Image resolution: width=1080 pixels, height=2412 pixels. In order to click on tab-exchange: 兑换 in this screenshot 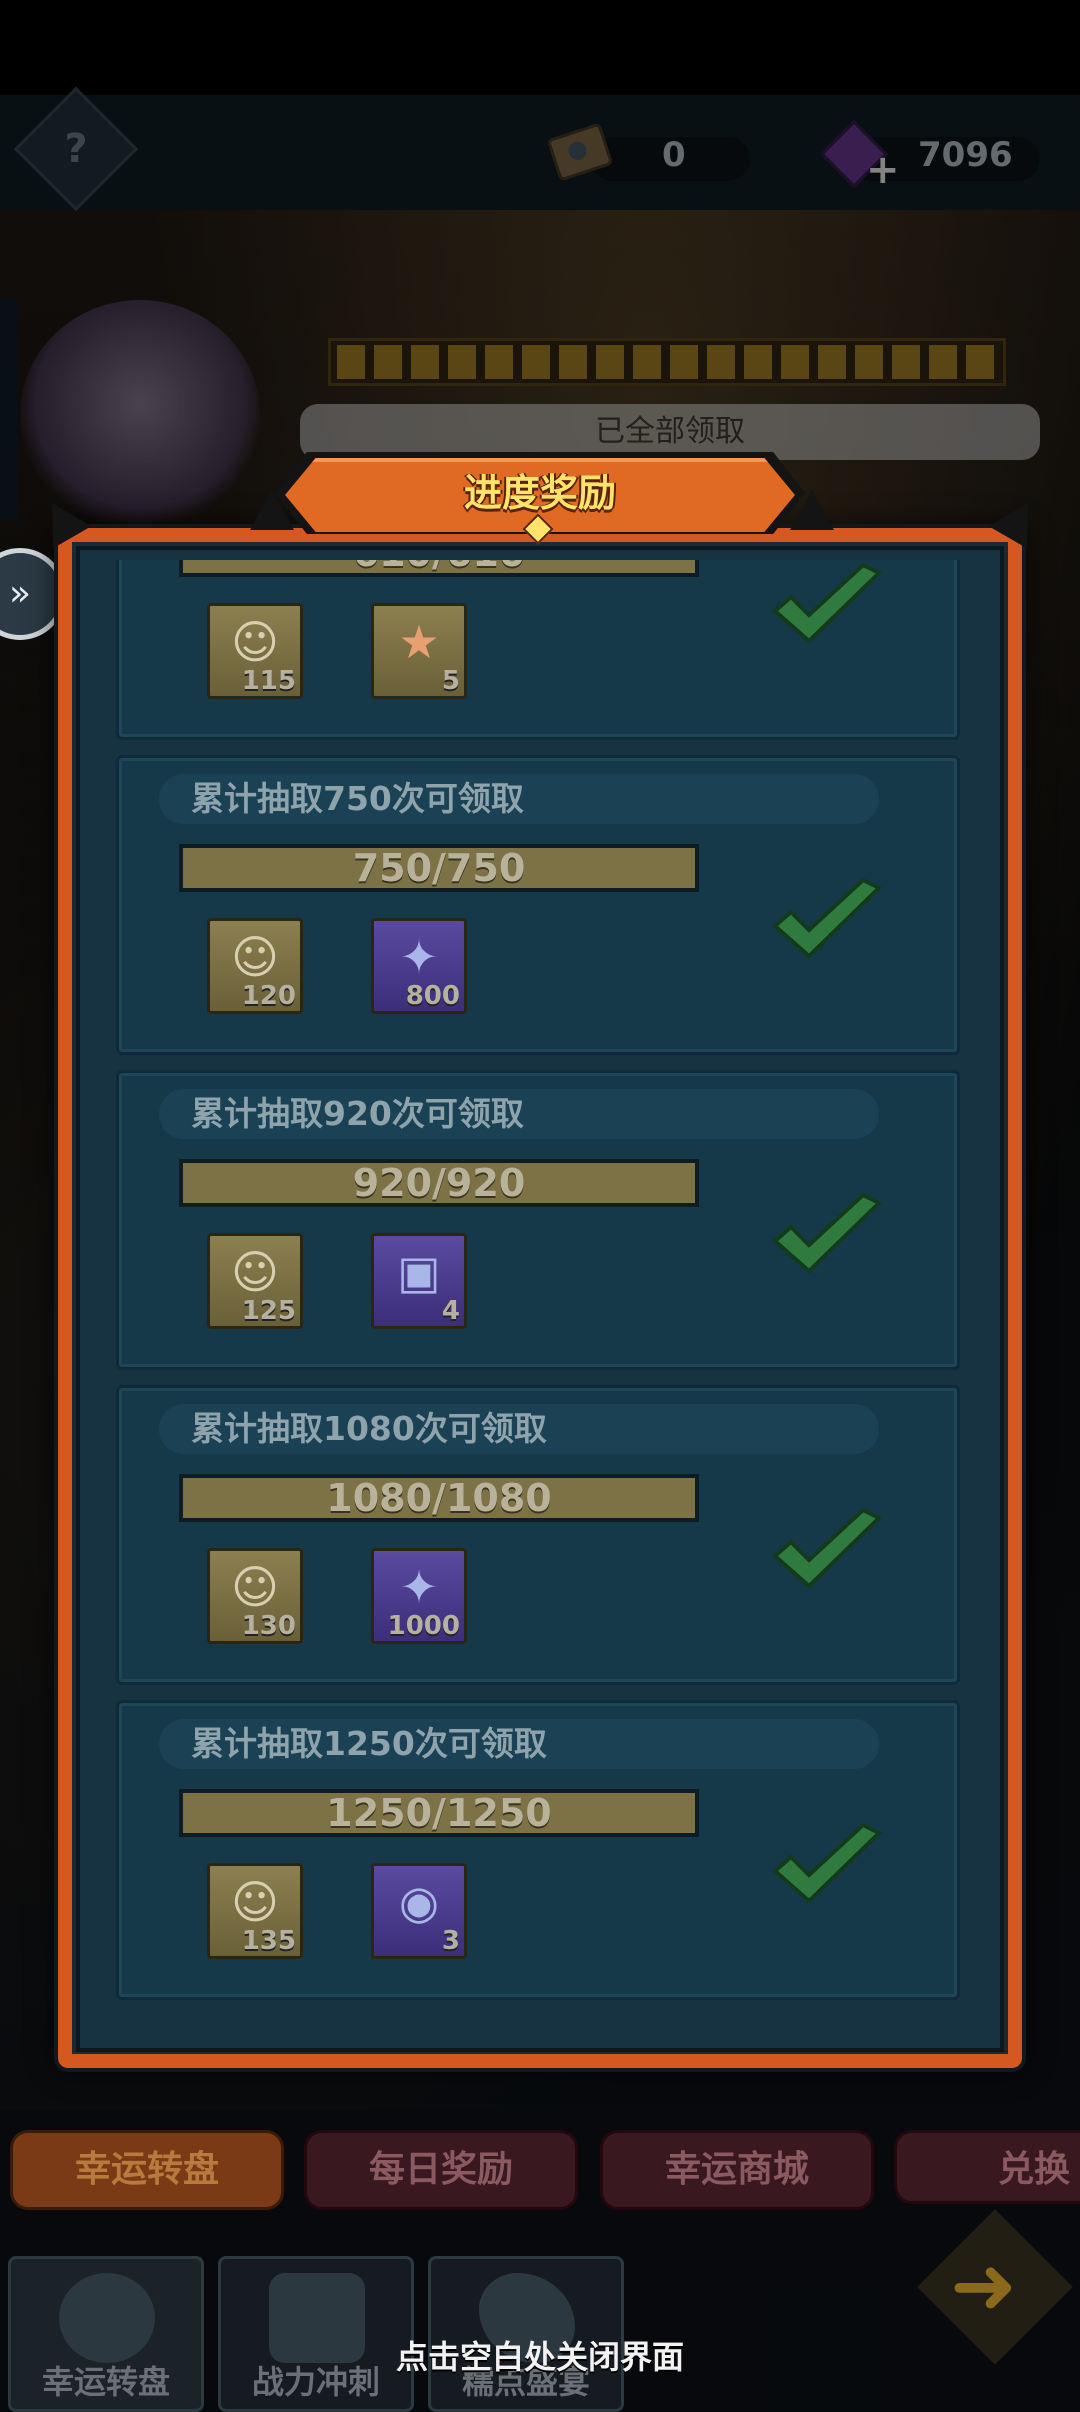, I will do `click(987, 2167)`.